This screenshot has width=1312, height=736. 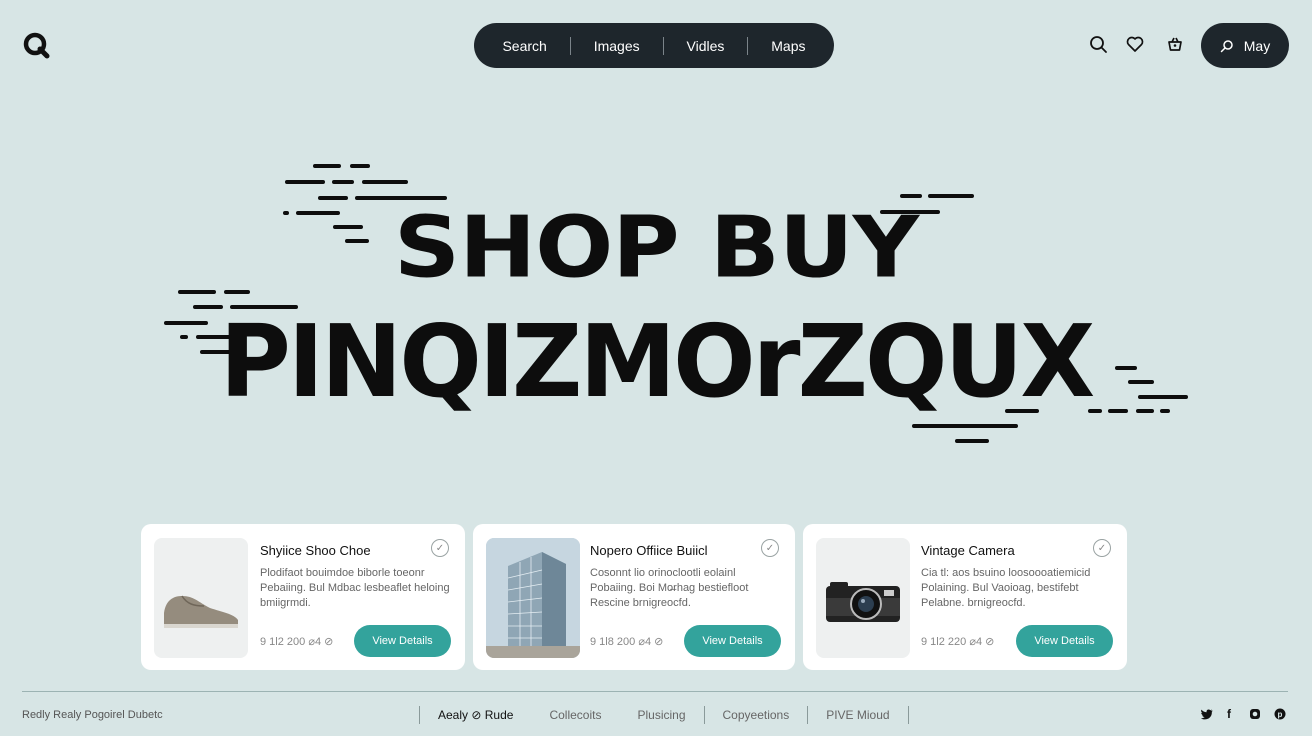 What do you see at coordinates (533, 598) in the screenshot?
I see `product-image-building` at bounding box center [533, 598].